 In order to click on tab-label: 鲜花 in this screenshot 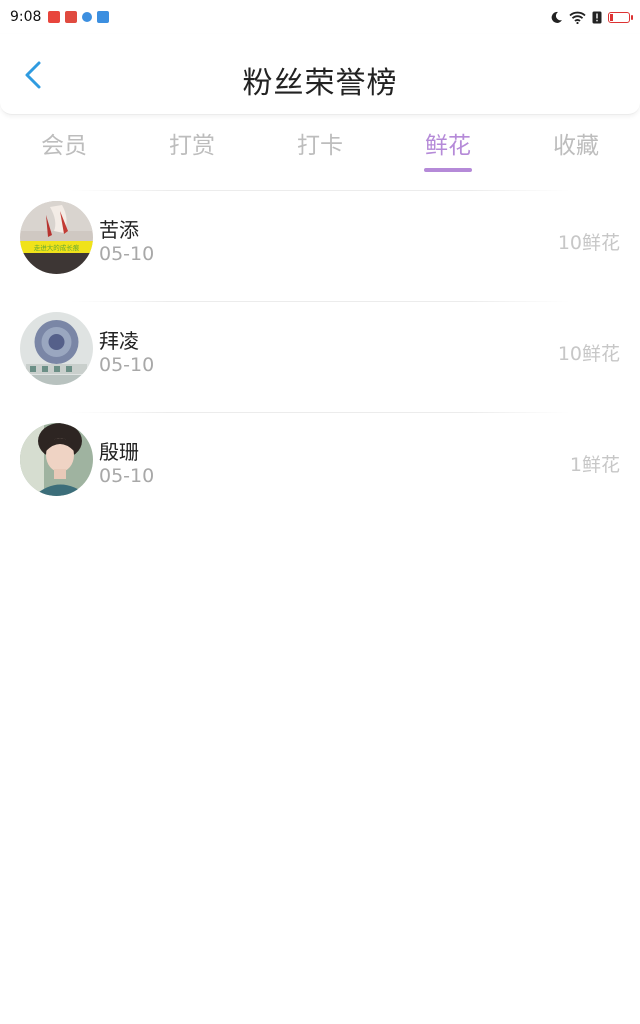, I will do `click(448, 146)`.